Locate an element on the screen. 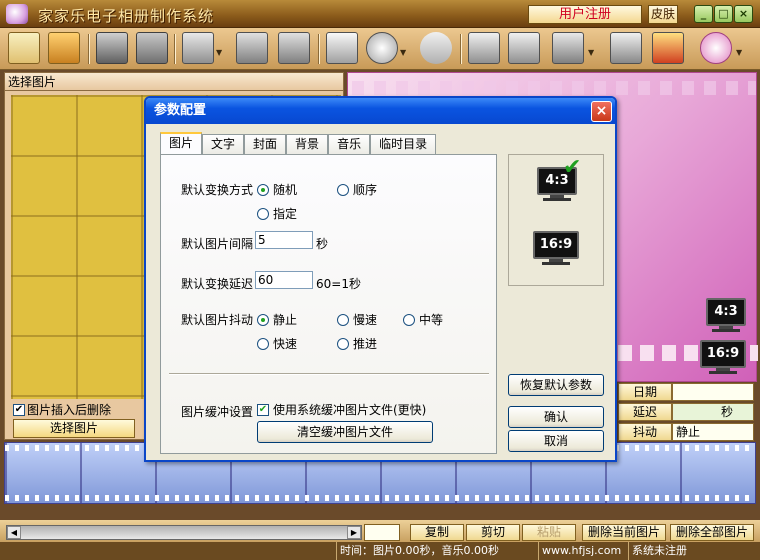 The image size is (760, 560). tab-temp-dir: 临时目录 is located at coordinates (403, 144).